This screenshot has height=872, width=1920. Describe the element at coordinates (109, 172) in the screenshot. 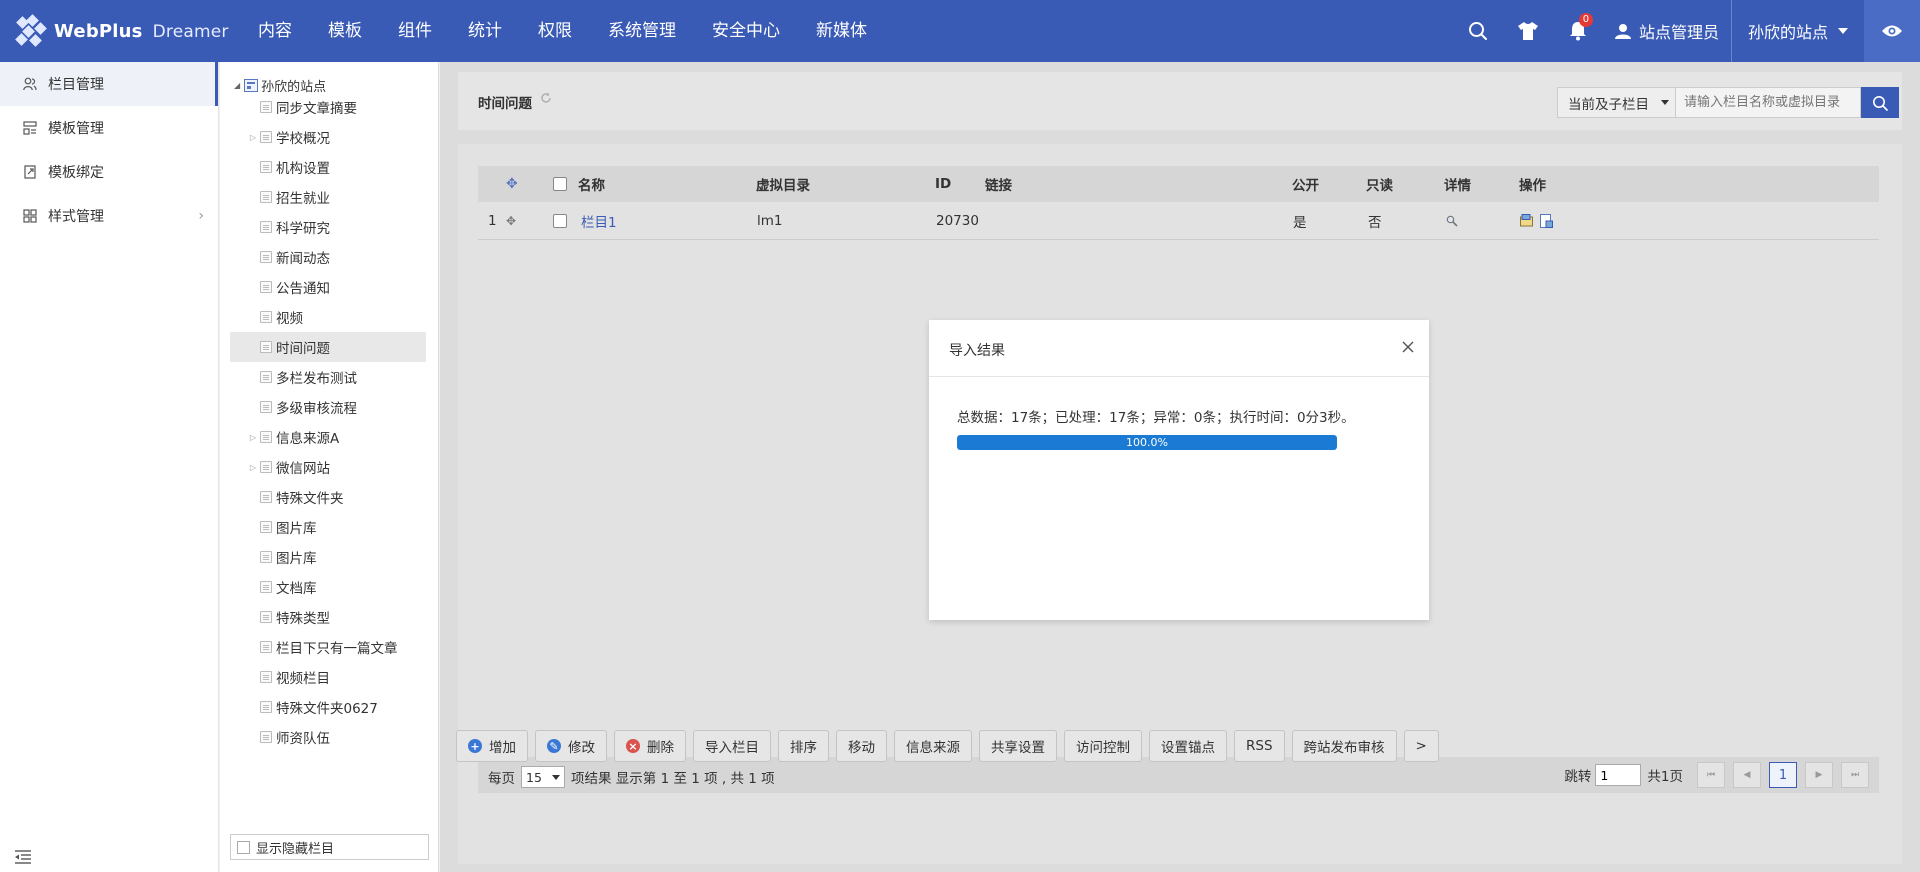

I see `sidebar-item-template-binding: 模板绑定` at that location.